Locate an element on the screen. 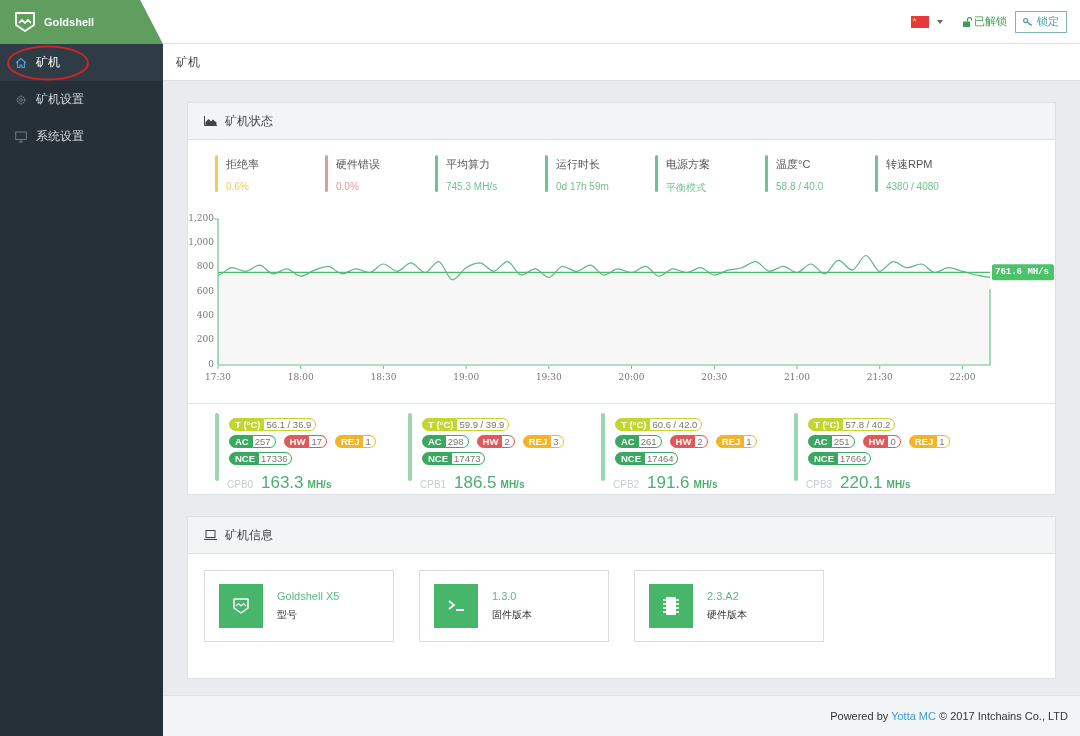  info-value: 1.3.0 is located at coordinates (505, 596).